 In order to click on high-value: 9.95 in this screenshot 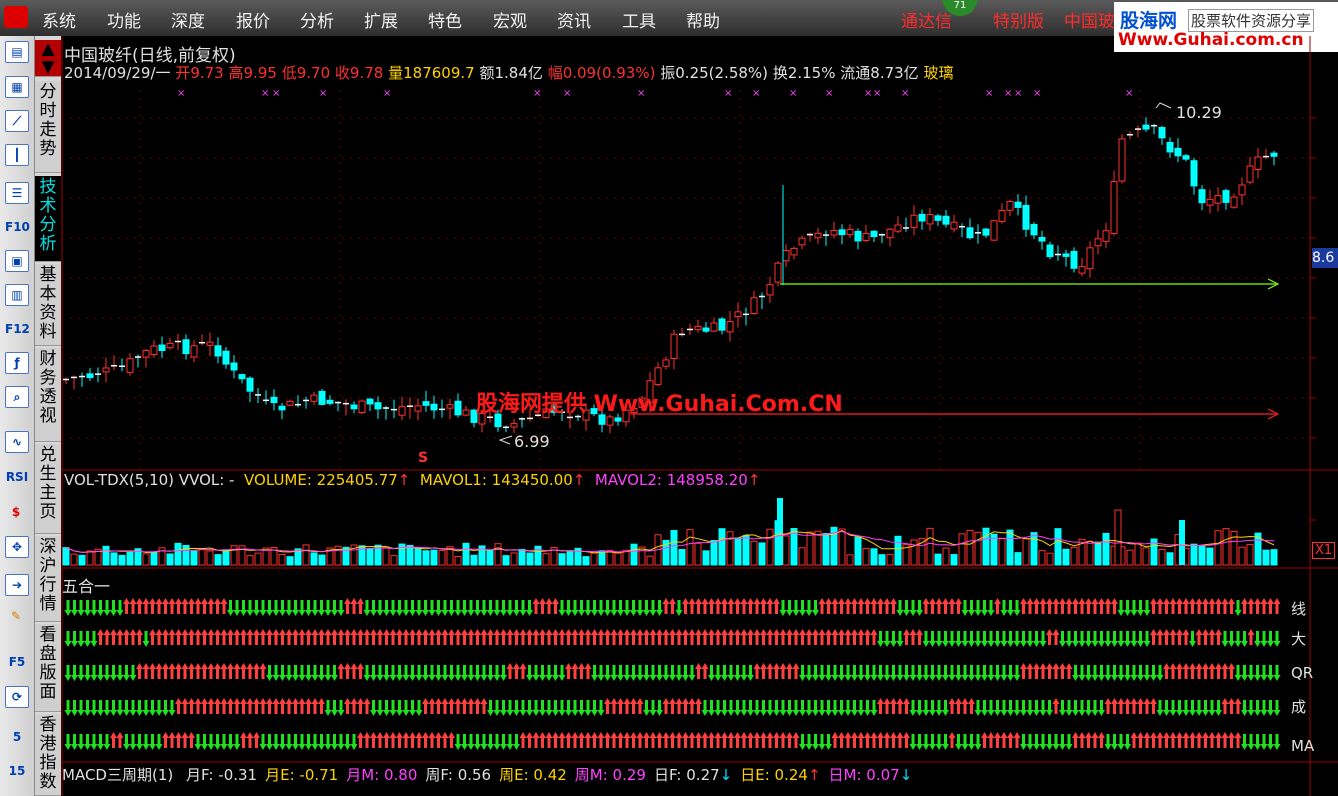, I will do `click(260, 73)`.